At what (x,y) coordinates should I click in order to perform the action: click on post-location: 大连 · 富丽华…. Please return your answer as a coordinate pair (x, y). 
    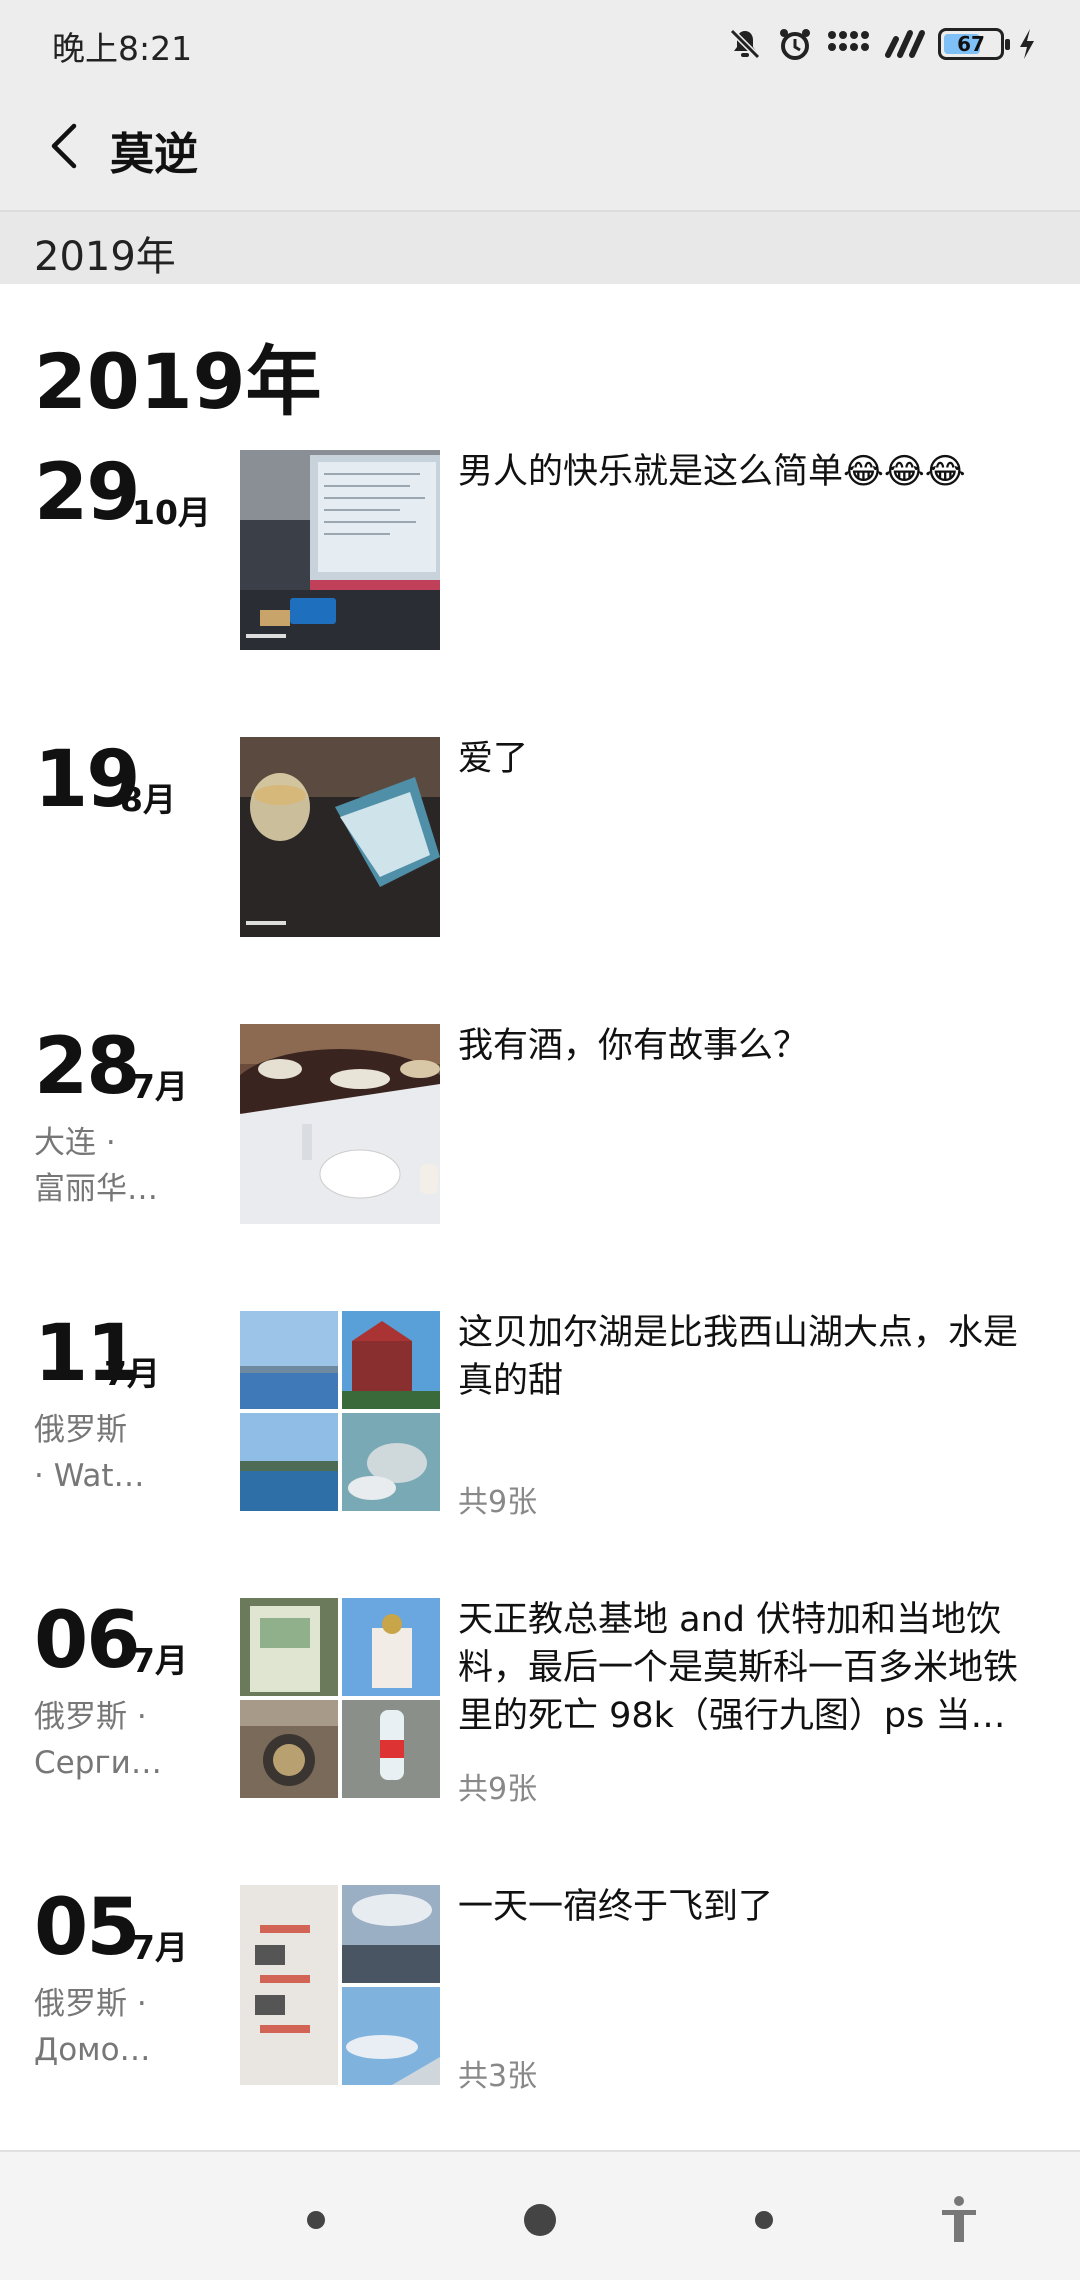
    Looking at the image, I should click on (119, 1166).